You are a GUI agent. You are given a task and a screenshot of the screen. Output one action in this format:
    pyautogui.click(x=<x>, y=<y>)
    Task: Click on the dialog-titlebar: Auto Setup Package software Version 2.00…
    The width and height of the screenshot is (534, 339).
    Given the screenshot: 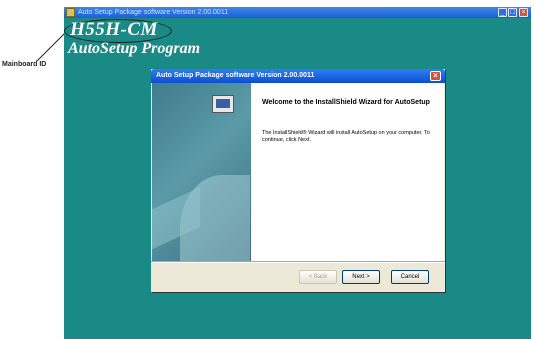 What is the action you would take?
    pyautogui.click(x=298, y=76)
    